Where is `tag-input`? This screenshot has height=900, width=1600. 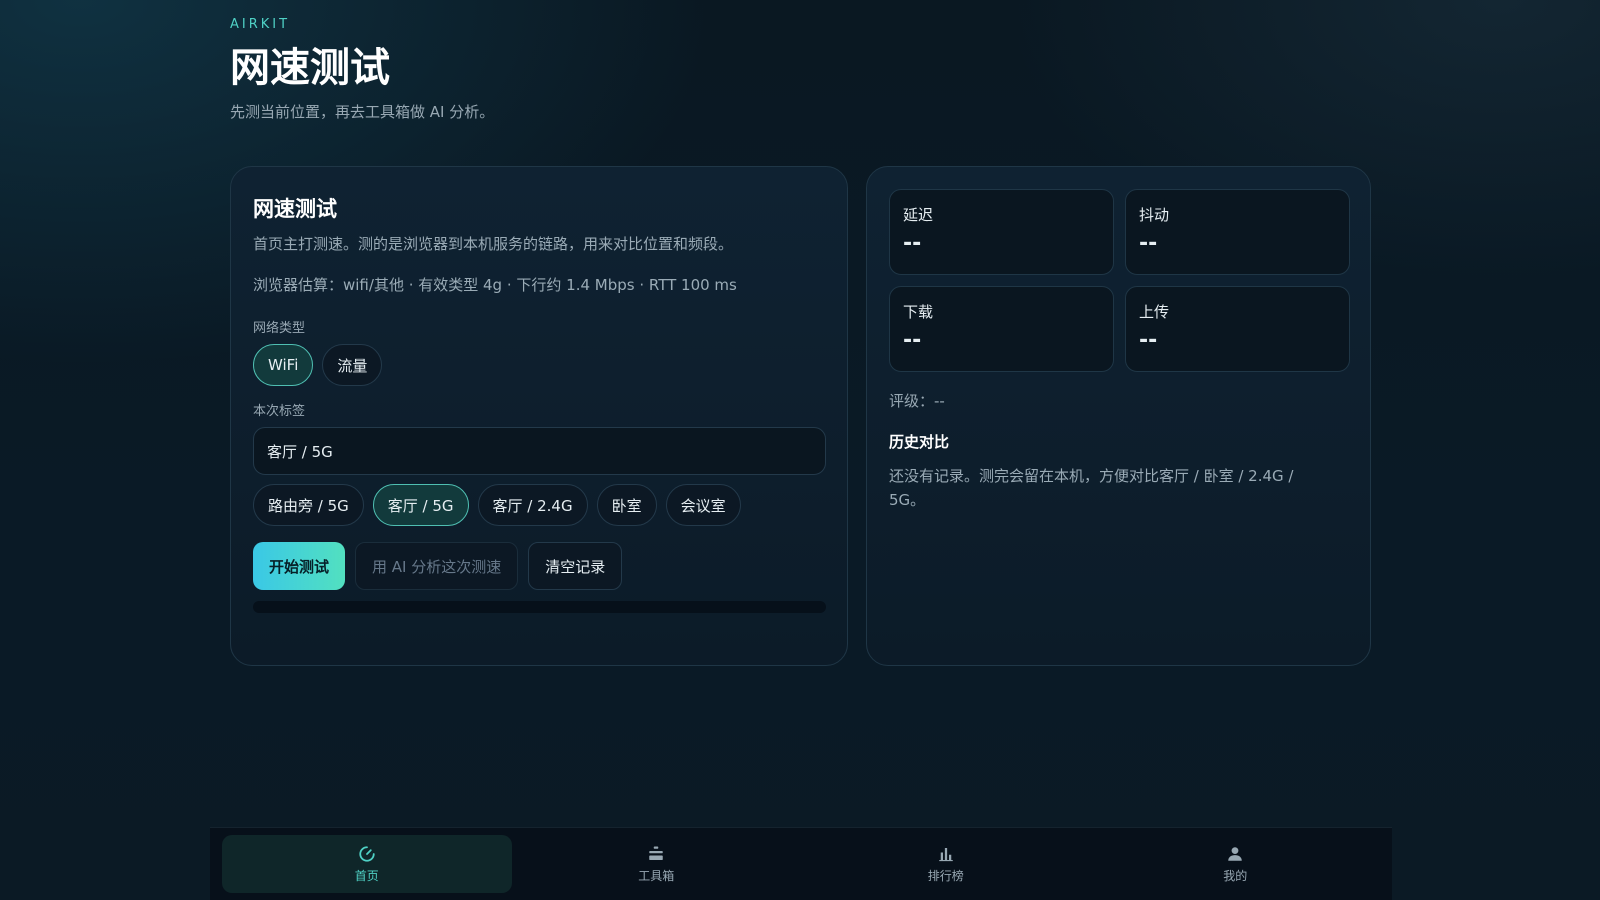 tag-input is located at coordinates (539, 451).